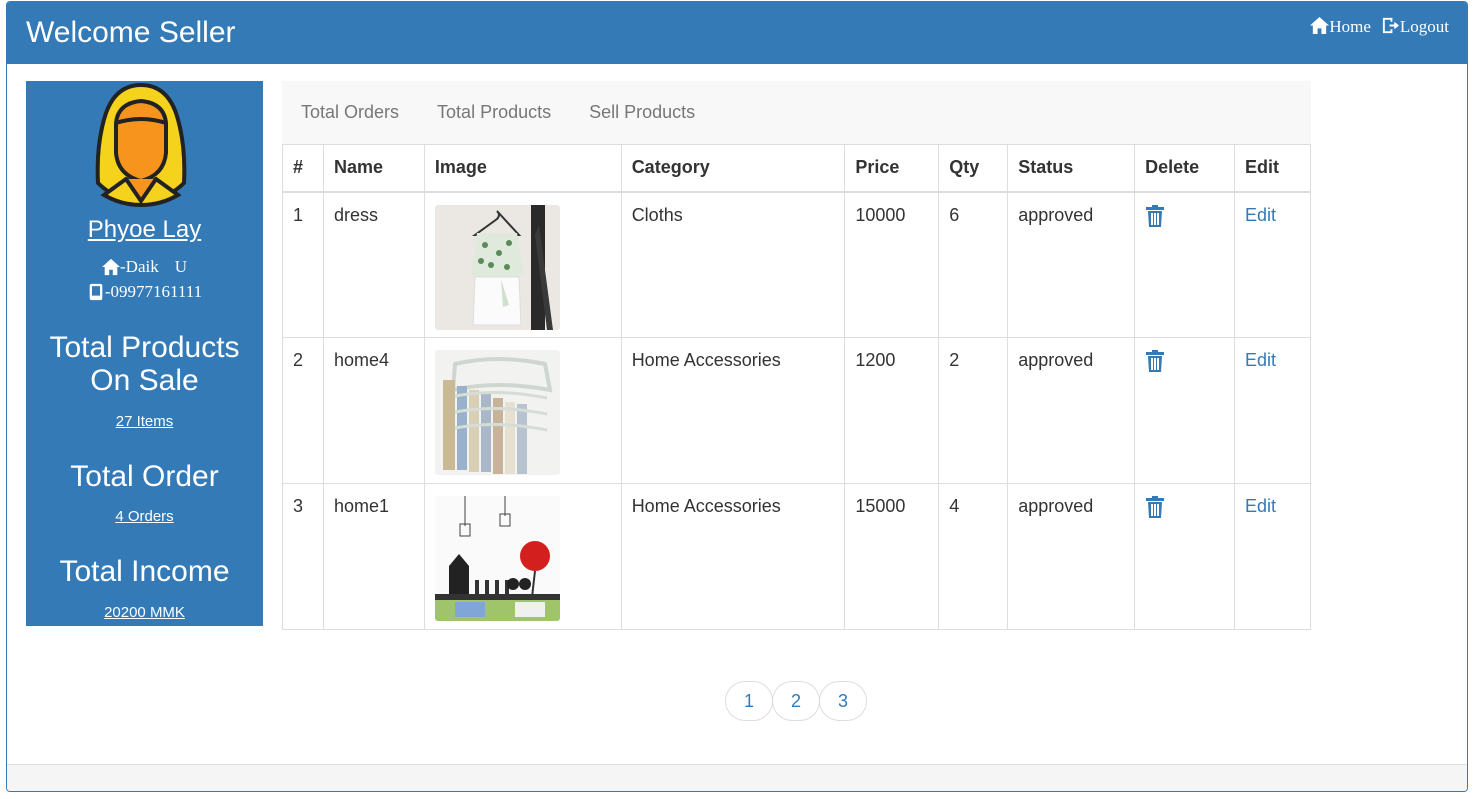  Describe the element at coordinates (642, 112) in the screenshot. I see `tab-sell-products: Sell Products` at that location.